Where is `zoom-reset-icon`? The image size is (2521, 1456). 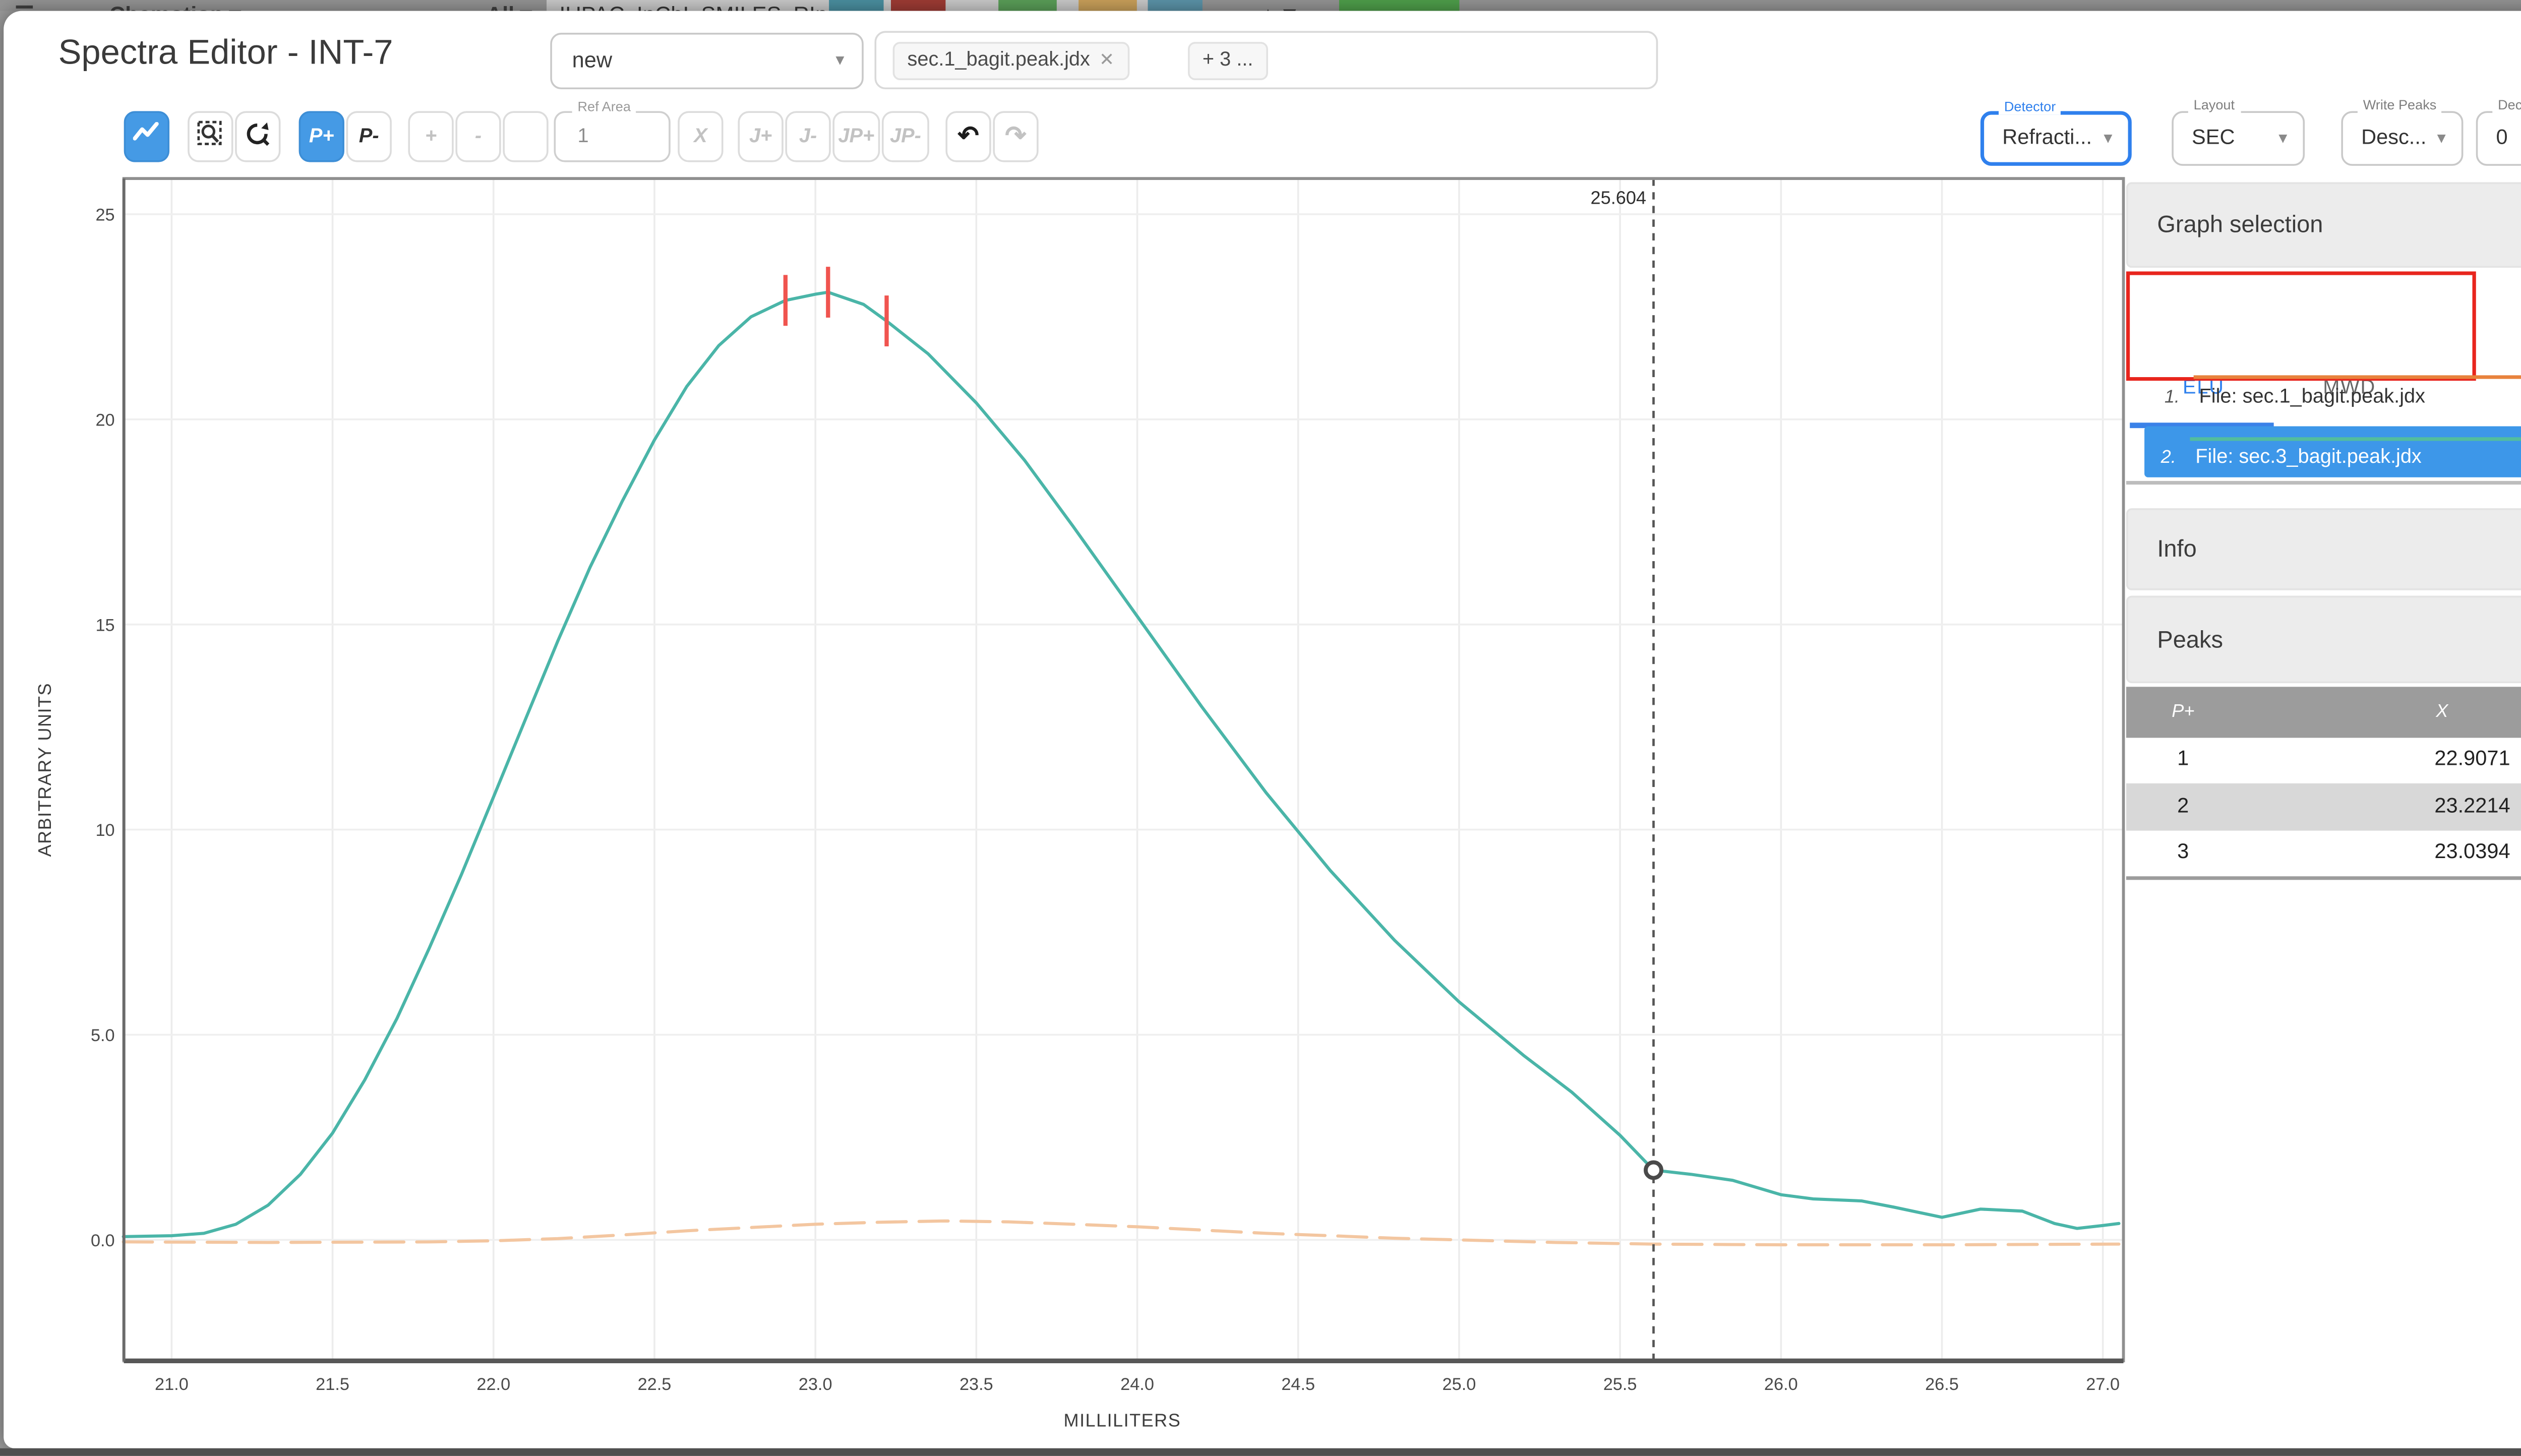
zoom-reset-icon is located at coordinates (257, 135).